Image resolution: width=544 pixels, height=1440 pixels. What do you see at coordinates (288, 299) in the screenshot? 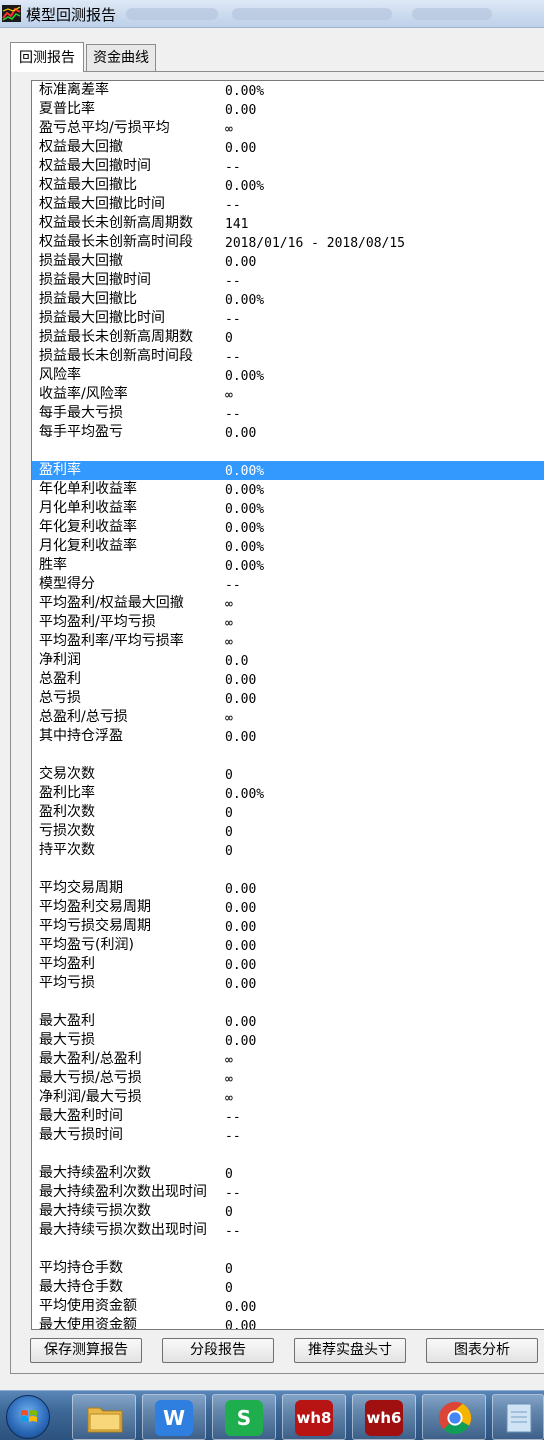
I see `list-item: 损益最大回撤比 0.00%` at bounding box center [288, 299].